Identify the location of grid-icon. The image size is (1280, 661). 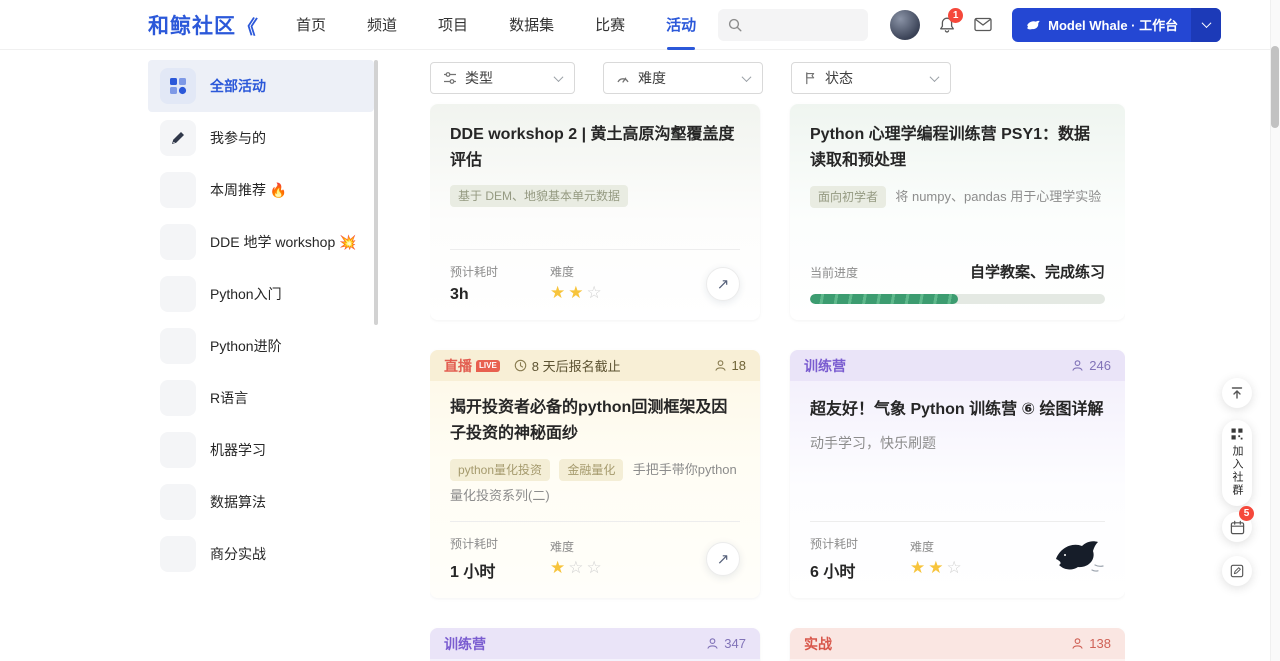
(178, 86).